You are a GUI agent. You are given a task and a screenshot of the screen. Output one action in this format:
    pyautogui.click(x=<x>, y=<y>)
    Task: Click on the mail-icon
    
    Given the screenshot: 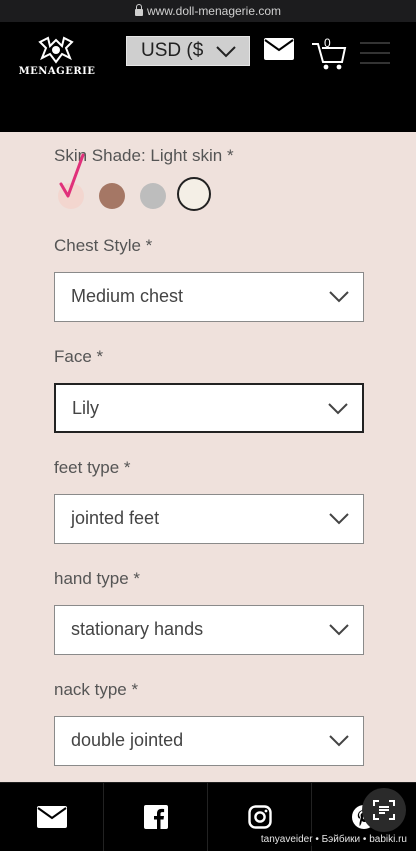 What is the action you would take?
    pyautogui.click(x=51, y=817)
    